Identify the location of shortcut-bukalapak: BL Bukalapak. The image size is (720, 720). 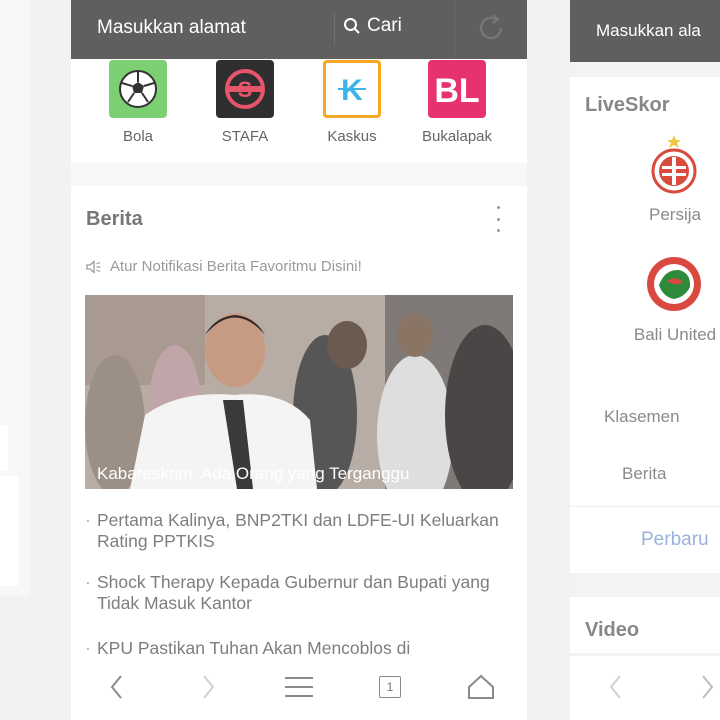
(457, 102).